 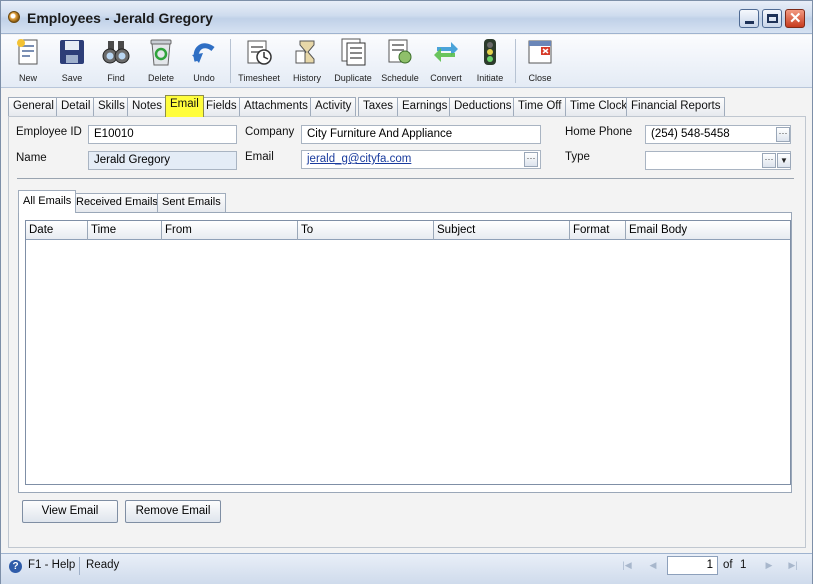 I want to click on window-title: Employees - Jerald Gregory, so click(x=120, y=18).